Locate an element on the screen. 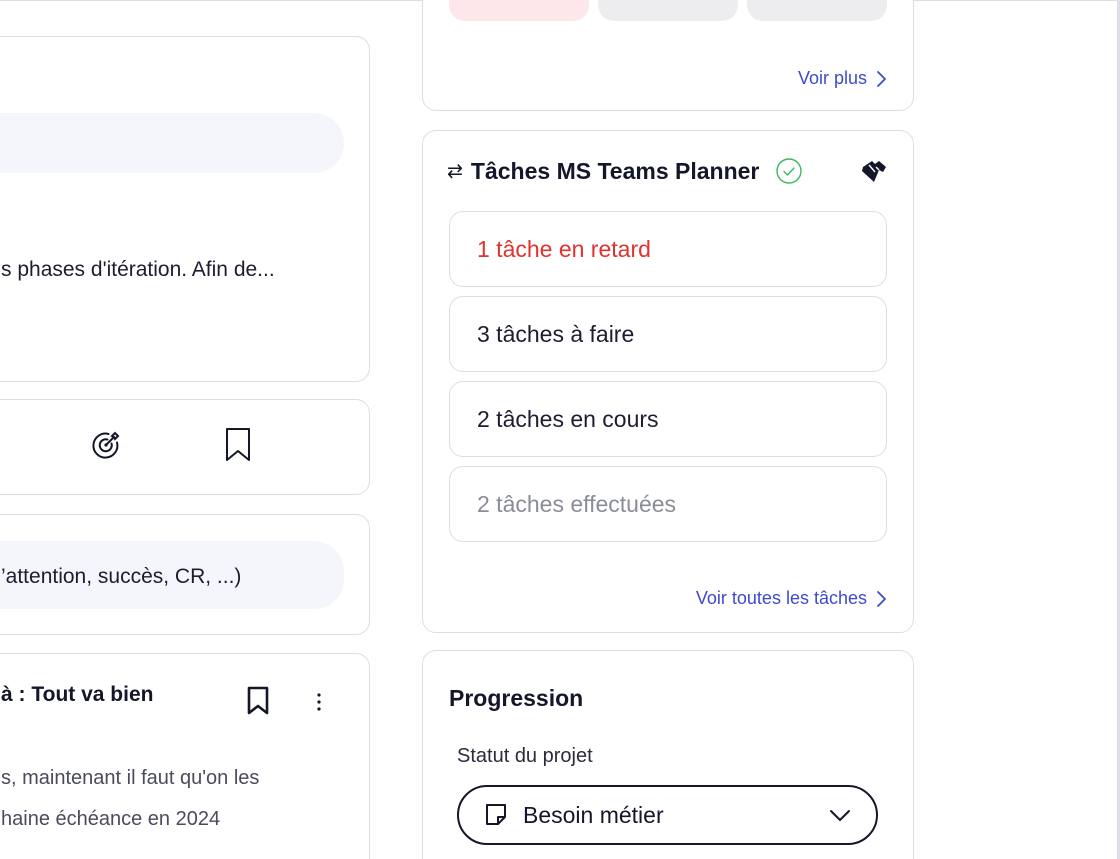 The image size is (1120, 859). progression-title: Progression is located at coordinates (516, 698).